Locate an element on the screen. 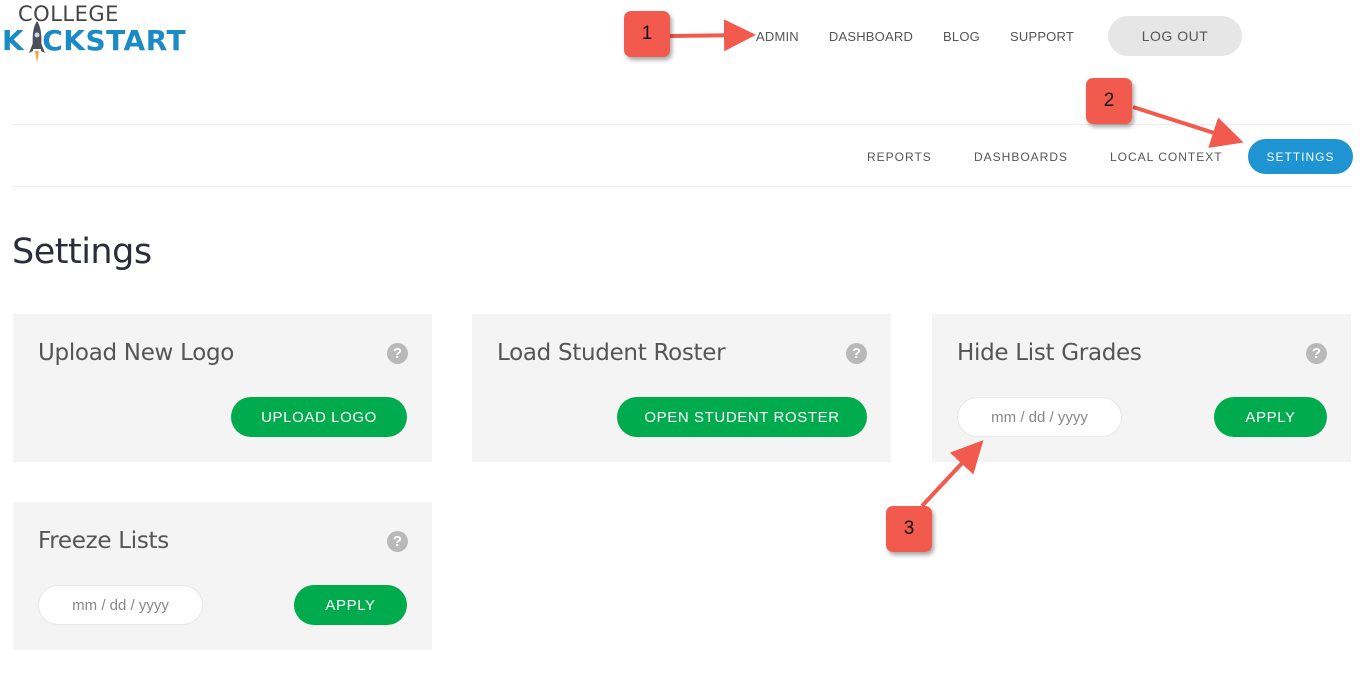  hide-grades-date-input: mm / dd / yyyy is located at coordinates (1039, 417).